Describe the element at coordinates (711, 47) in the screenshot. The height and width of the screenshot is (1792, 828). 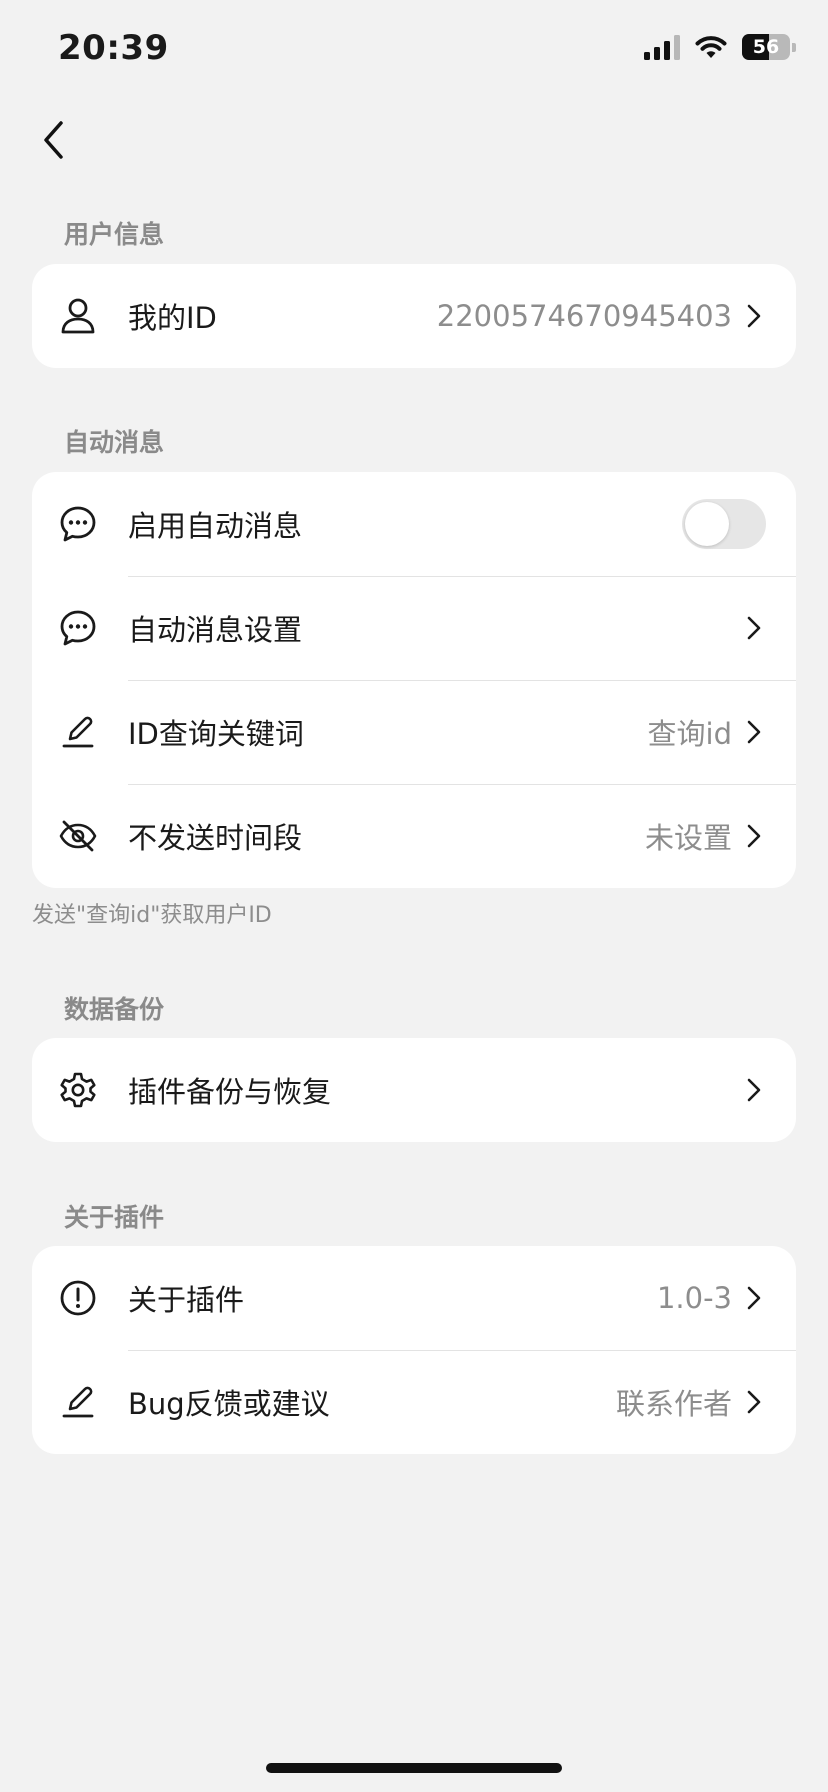
I see `wifi-icon` at that location.